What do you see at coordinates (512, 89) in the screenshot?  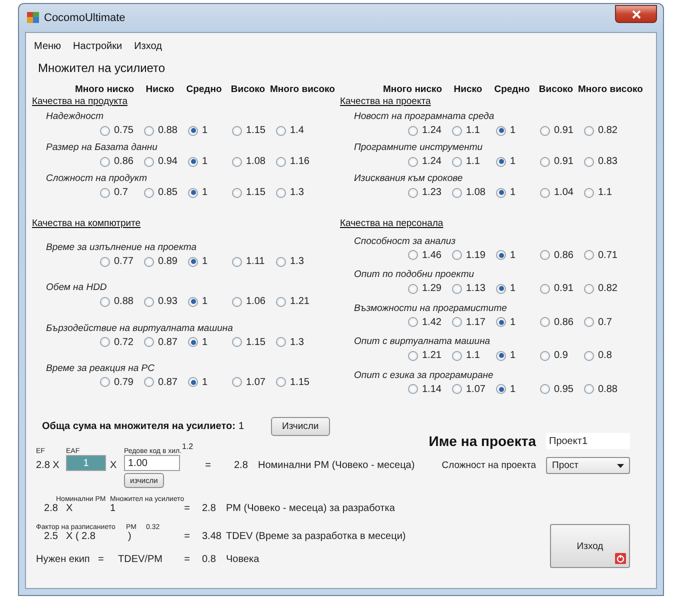 I see `column-header: Средно` at bounding box center [512, 89].